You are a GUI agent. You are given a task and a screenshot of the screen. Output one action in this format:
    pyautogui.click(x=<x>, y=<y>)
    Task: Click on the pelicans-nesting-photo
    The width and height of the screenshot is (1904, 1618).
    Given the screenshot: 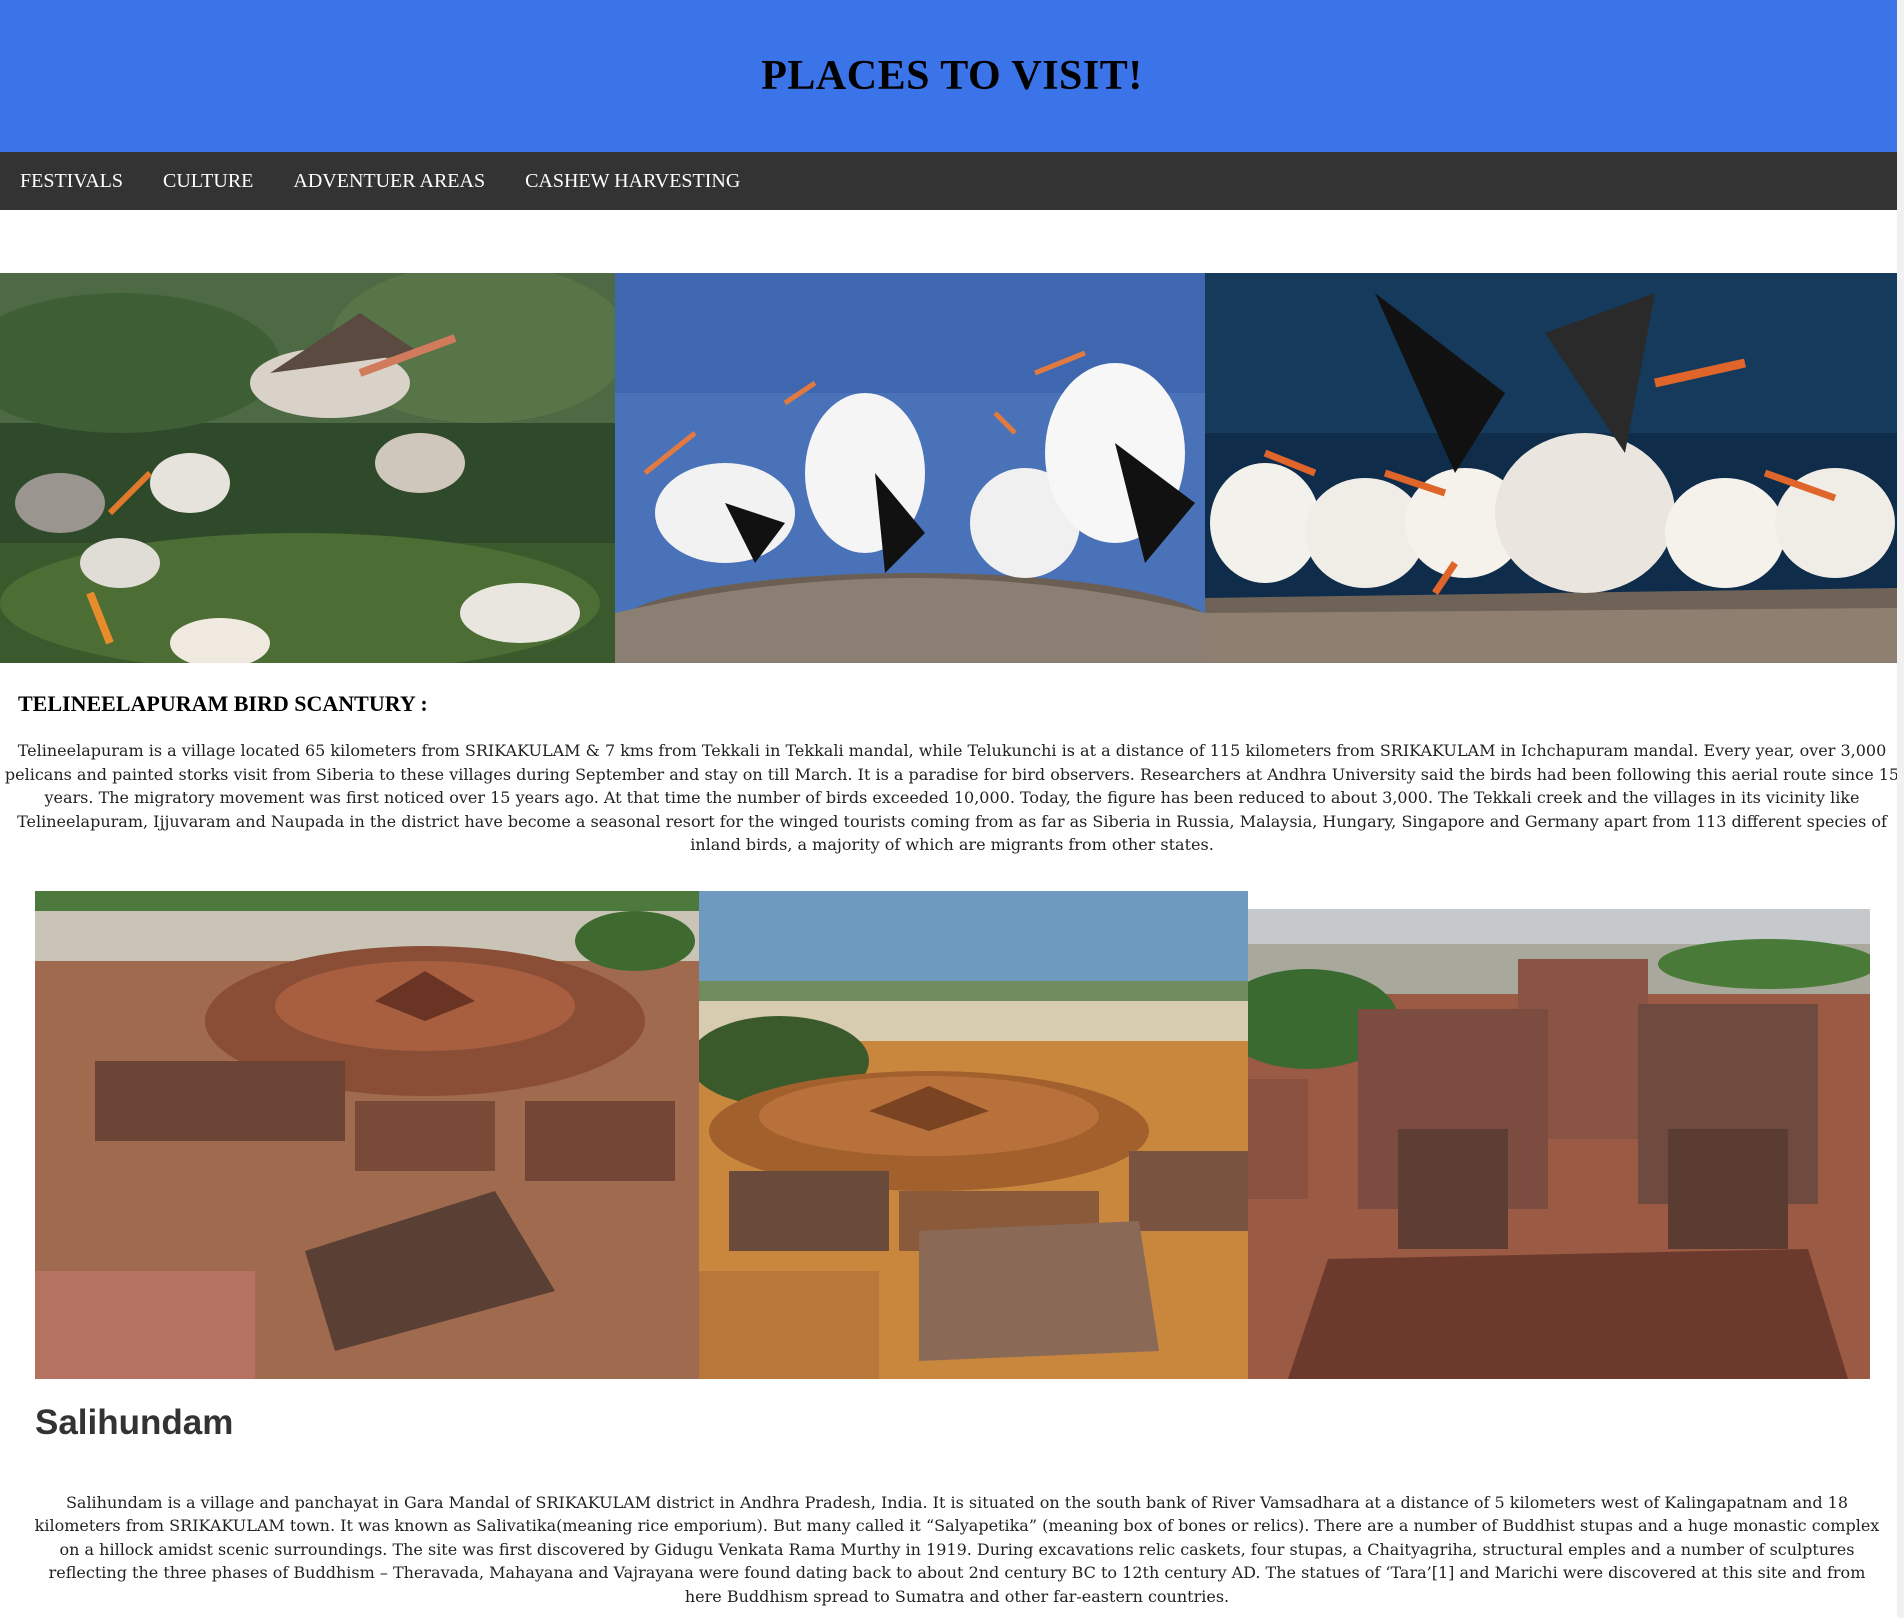 What is the action you would take?
    pyautogui.click(x=307, y=468)
    